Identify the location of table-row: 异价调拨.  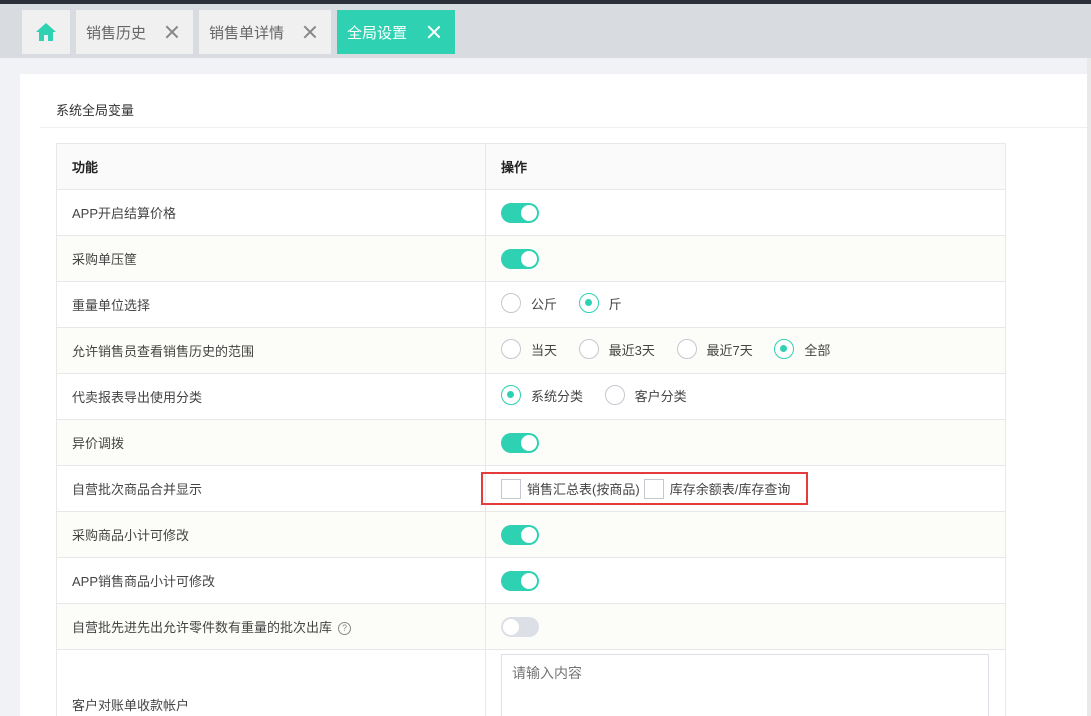
(530, 442).